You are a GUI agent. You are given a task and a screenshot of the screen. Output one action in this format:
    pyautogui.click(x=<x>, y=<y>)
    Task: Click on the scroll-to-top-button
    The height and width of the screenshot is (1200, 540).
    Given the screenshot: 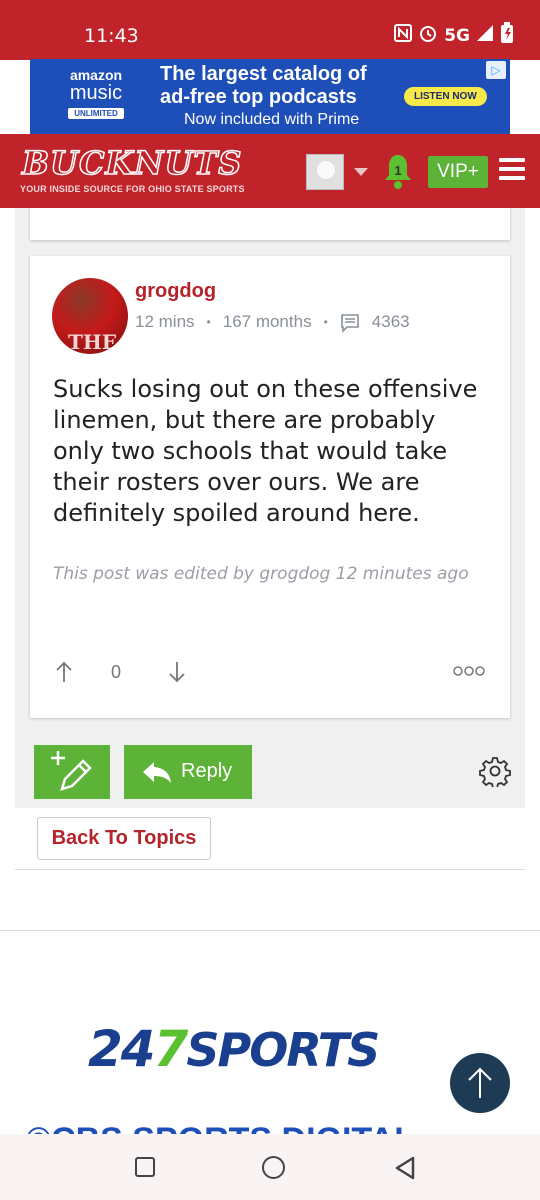 What is the action you would take?
    pyautogui.click(x=480, y=1083)
    